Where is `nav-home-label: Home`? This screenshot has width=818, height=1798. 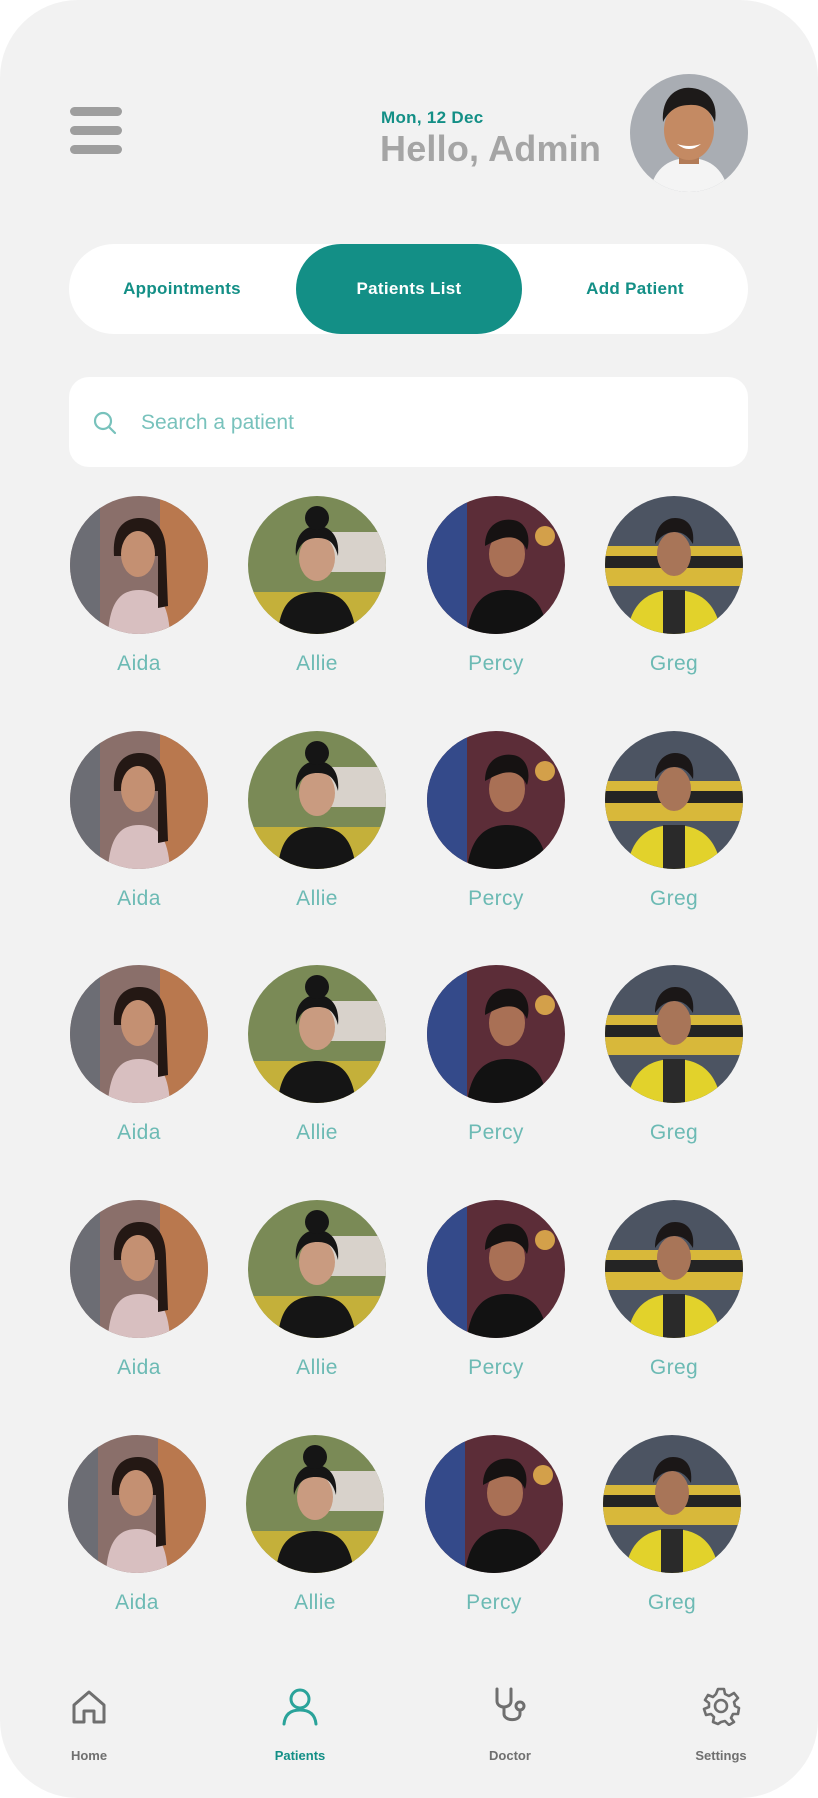
nav-home-label: Home is located at coordinates (89, 1755).